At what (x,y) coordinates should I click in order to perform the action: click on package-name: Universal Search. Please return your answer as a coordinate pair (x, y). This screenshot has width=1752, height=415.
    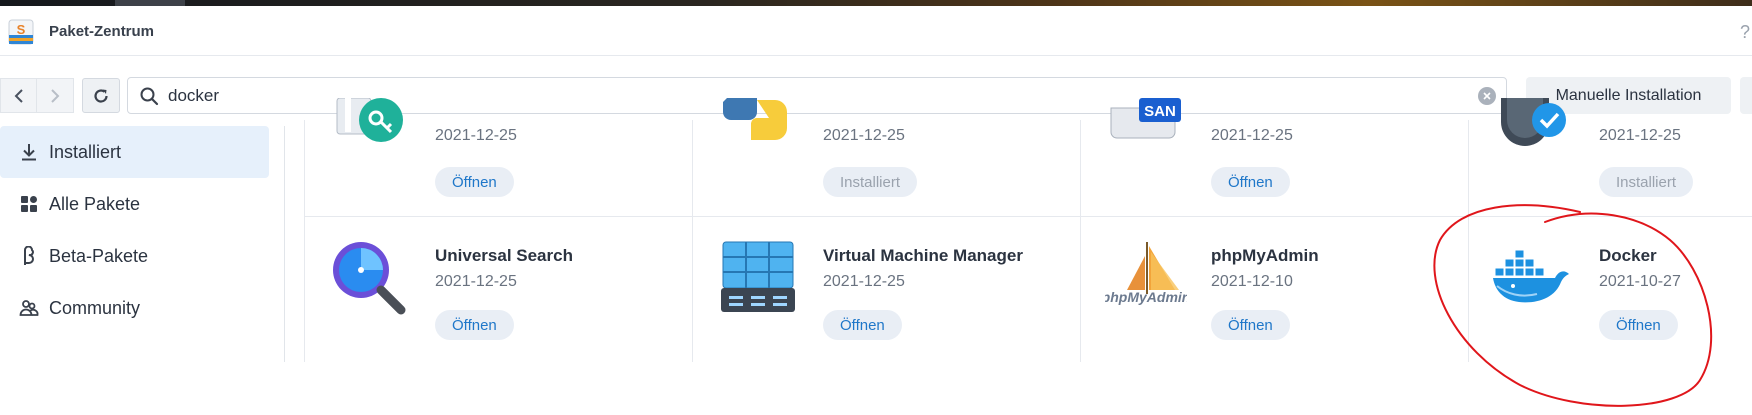
    Looking at the image, I should click on (504, 255).